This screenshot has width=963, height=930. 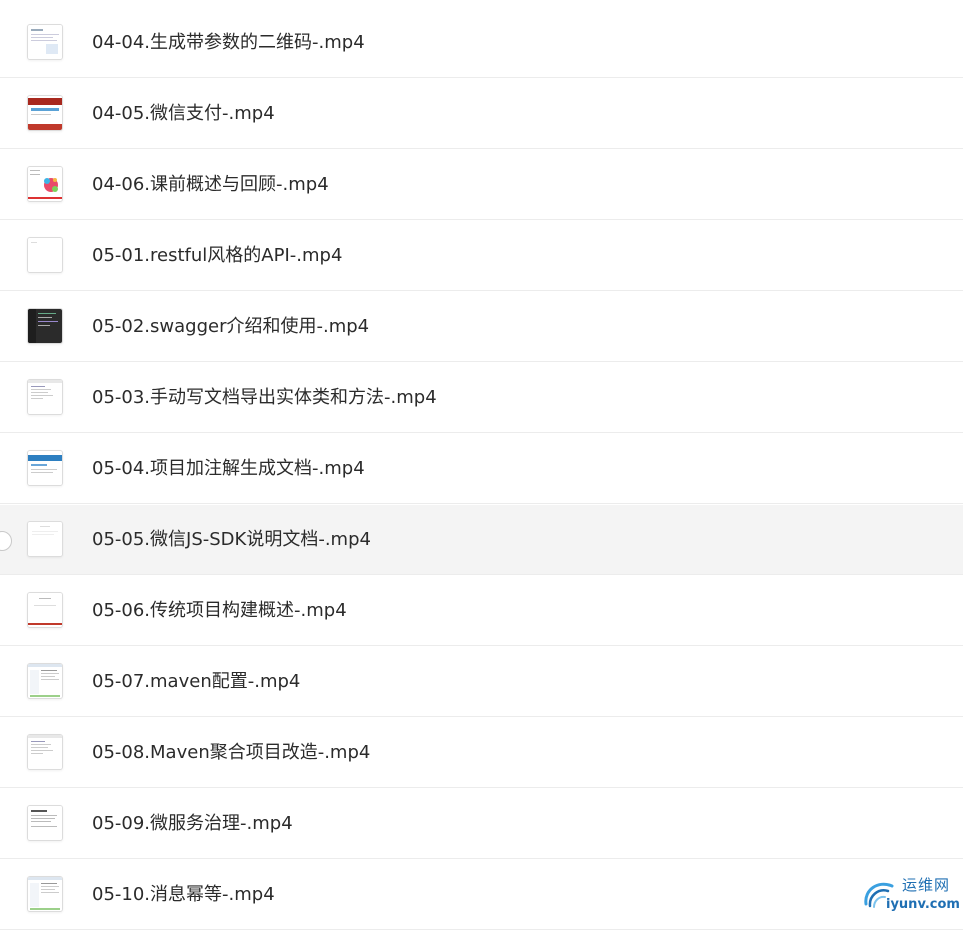 What do you see at coordinates (210, 185) in the screenshot?
I see `file-name: 04-06.课前概述与回顾-.mp4` at bounding box center [210, 185].